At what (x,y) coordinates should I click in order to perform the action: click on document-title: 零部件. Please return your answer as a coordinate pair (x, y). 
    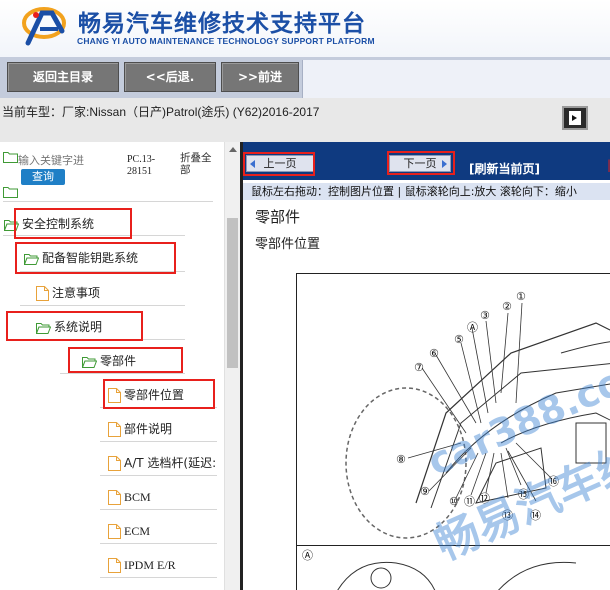
    Looking at the image, I should click on (278, 217).